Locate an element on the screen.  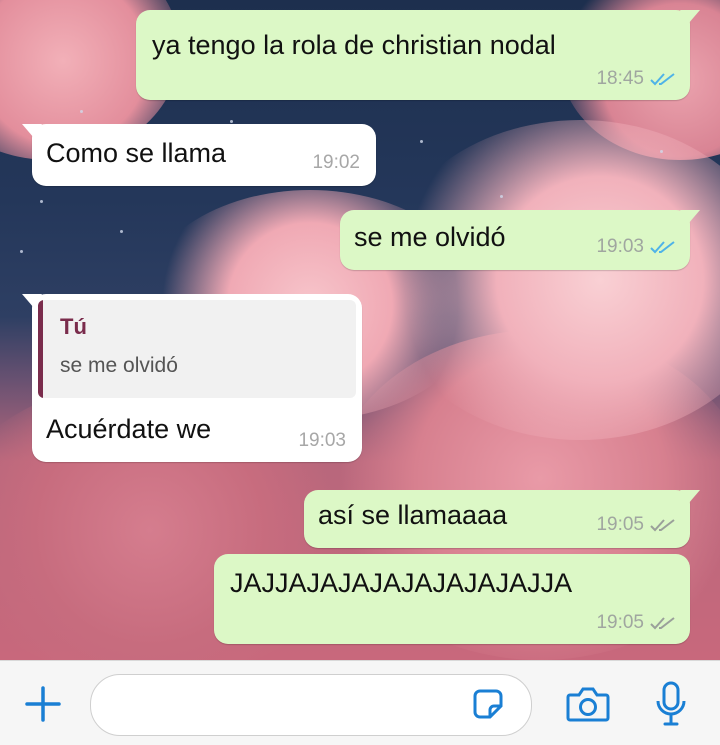
message-text: se me olvidó is located at coordinates (430, 237).